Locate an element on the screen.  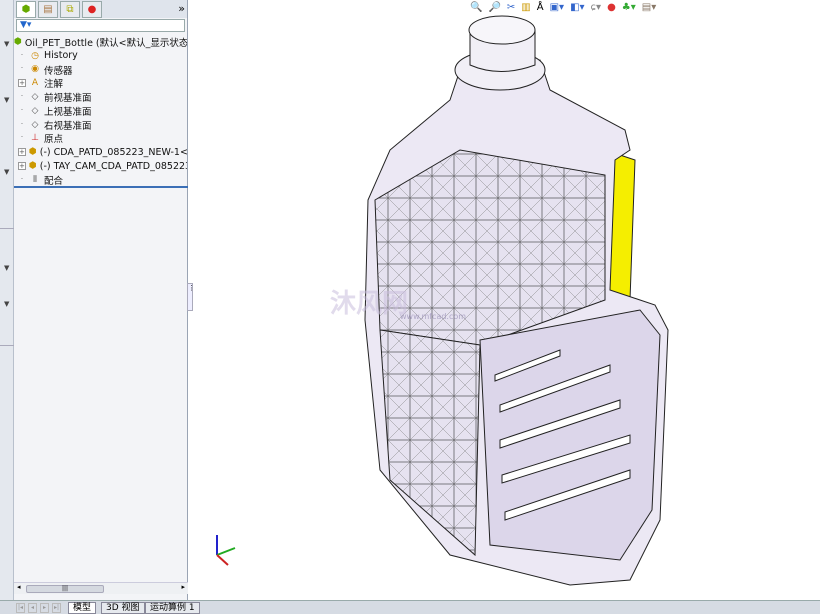
watermark: 沐风网 is located at coordinates (369, 304).